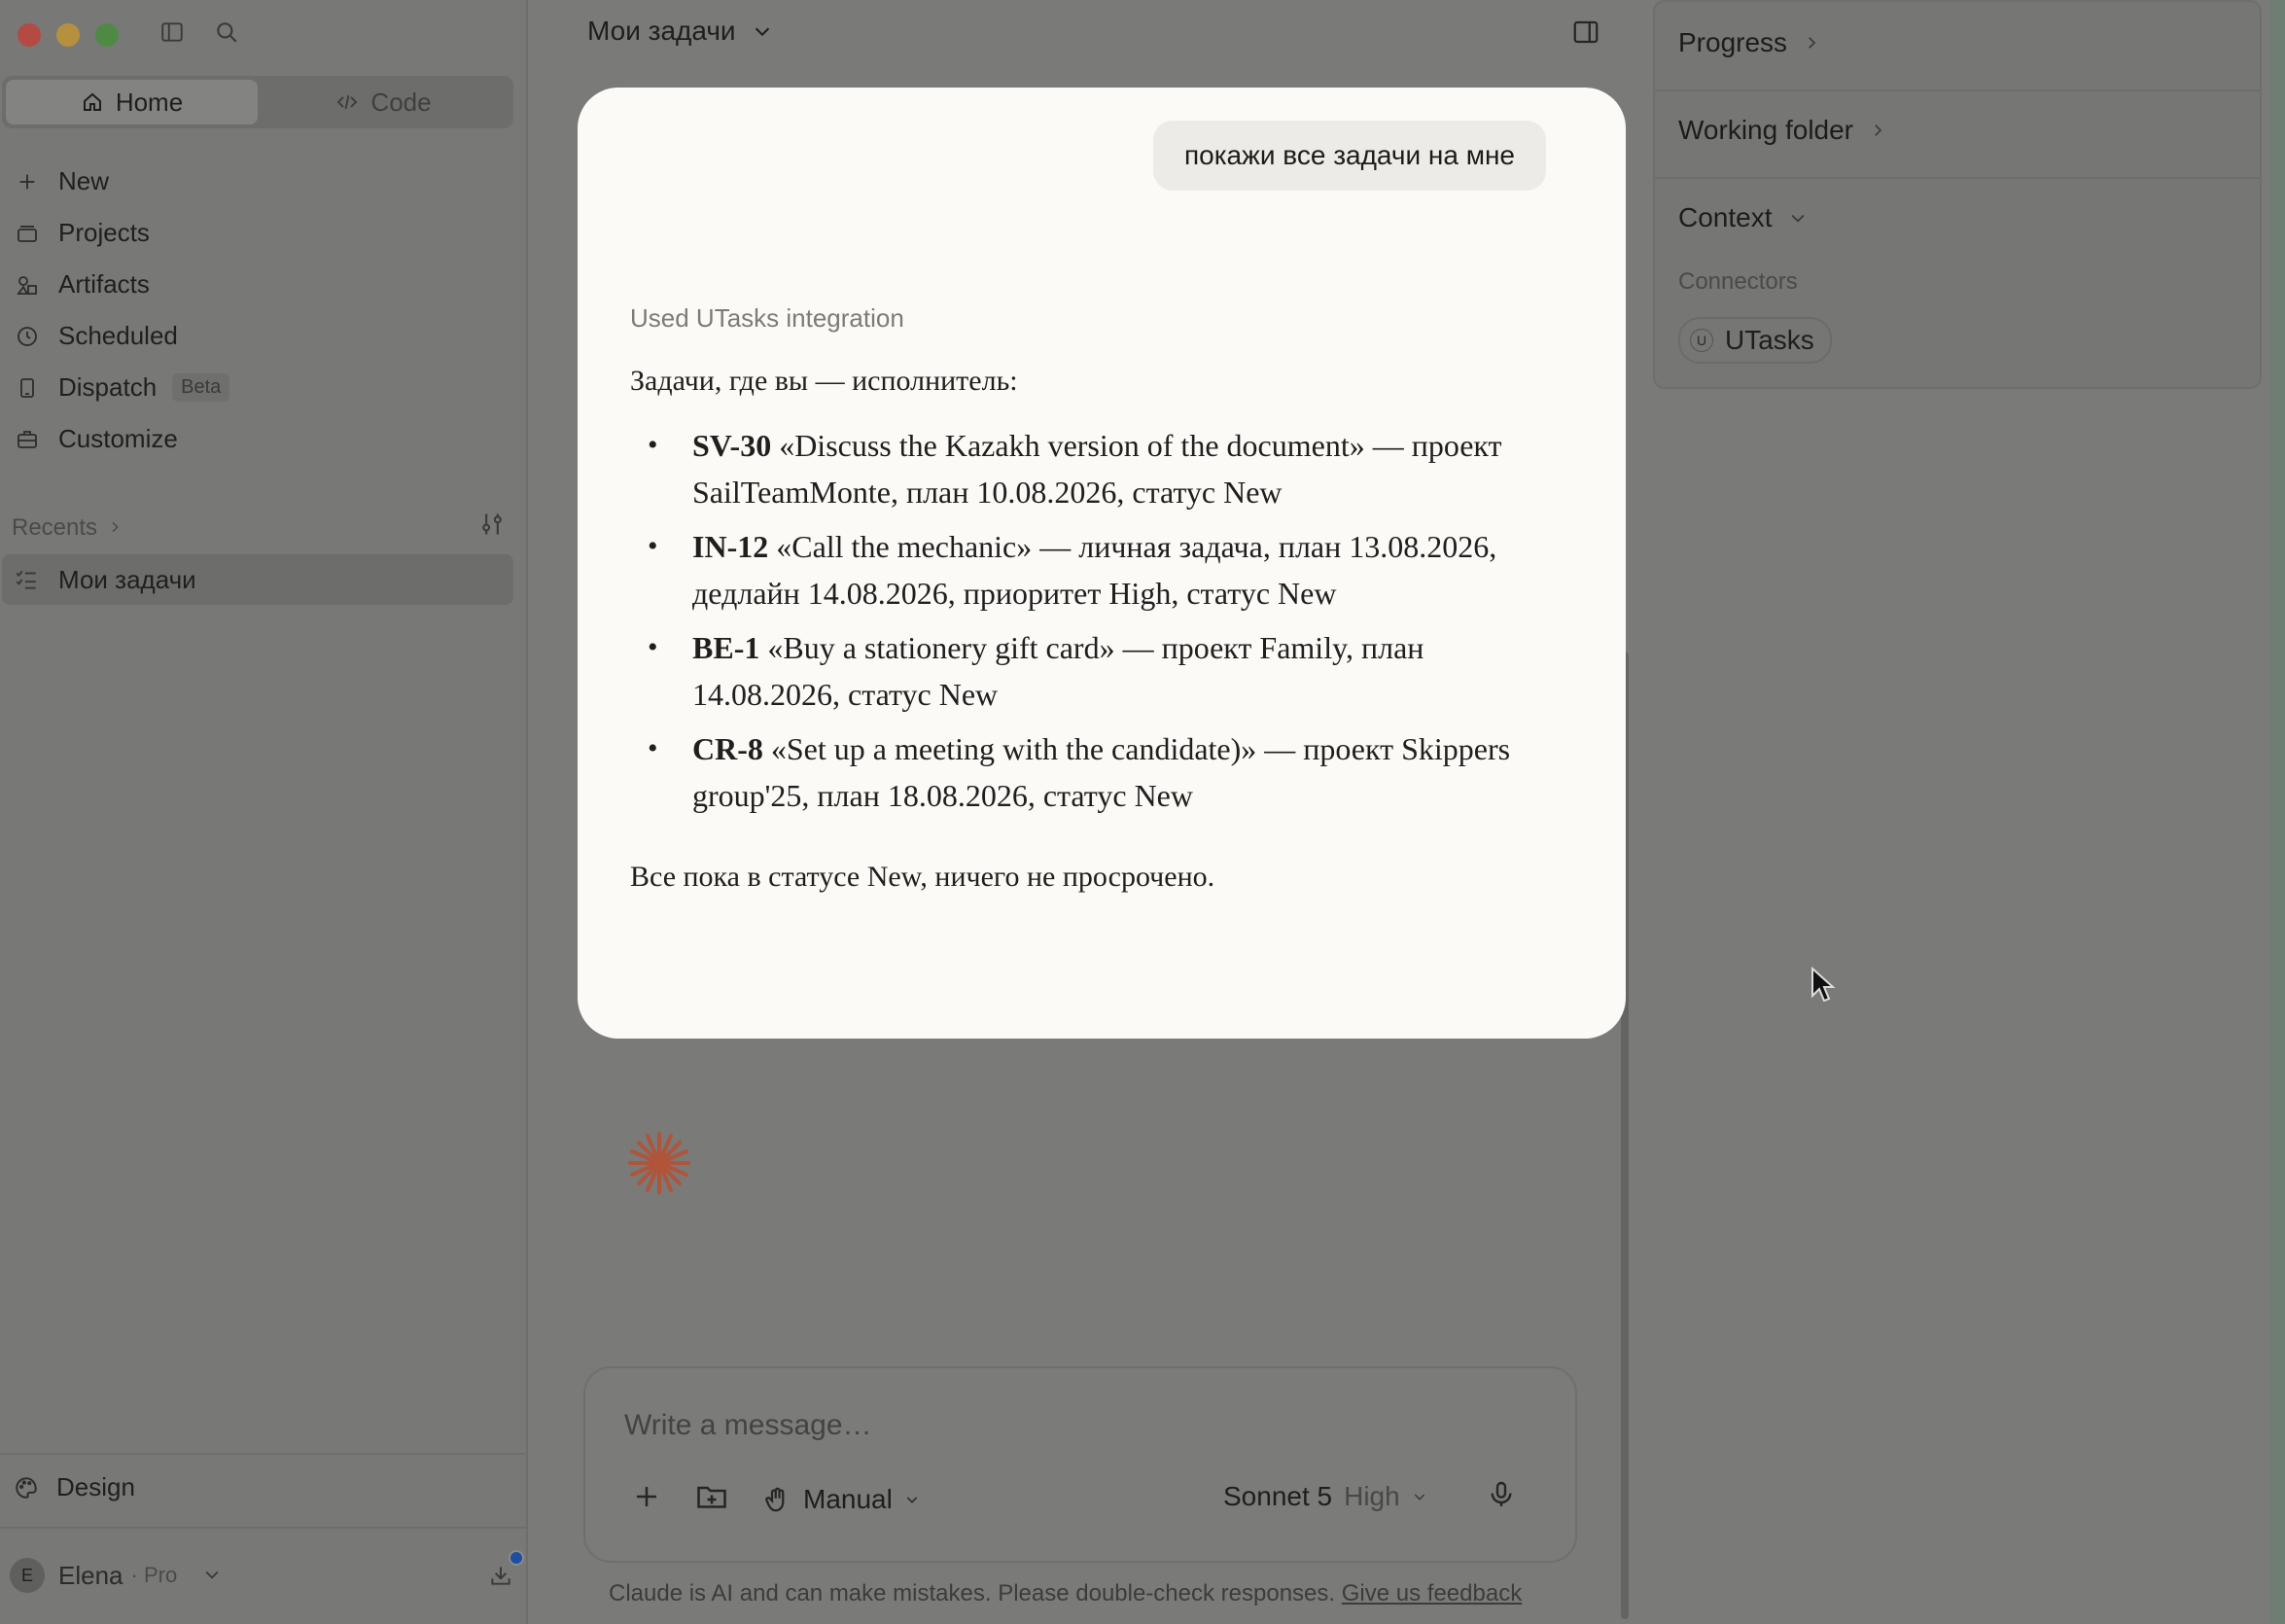 The height and width of the screenshot is (1624, 2285). Describe the element at coordinates (27, 388) in the screenshot. I see `phone-icon` at that location.